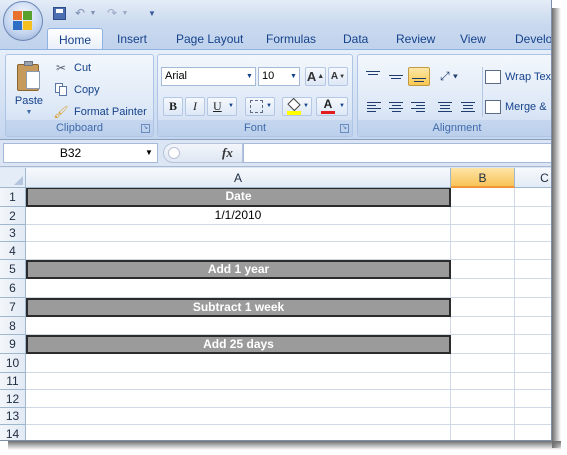 This screenshot has height=455, width=567. What do you see at coordinates (125, 13) in the screenshot?
I see `redo-dropdown-button: ▼` at bounding box center [125, 13].